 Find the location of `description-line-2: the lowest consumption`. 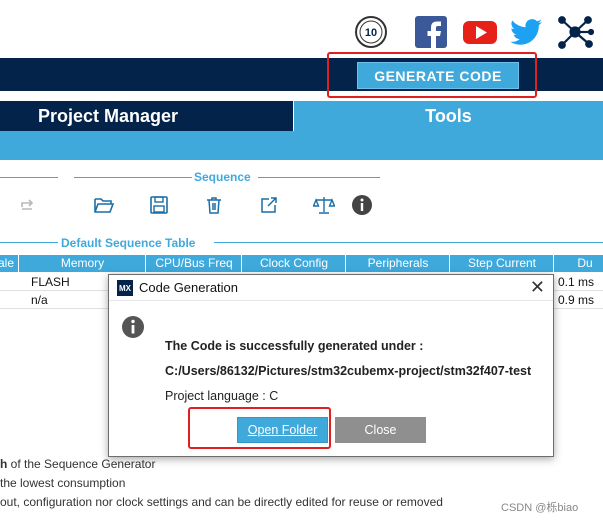

description-line-2: the lowest consumption is located at coordinates (63, 483).